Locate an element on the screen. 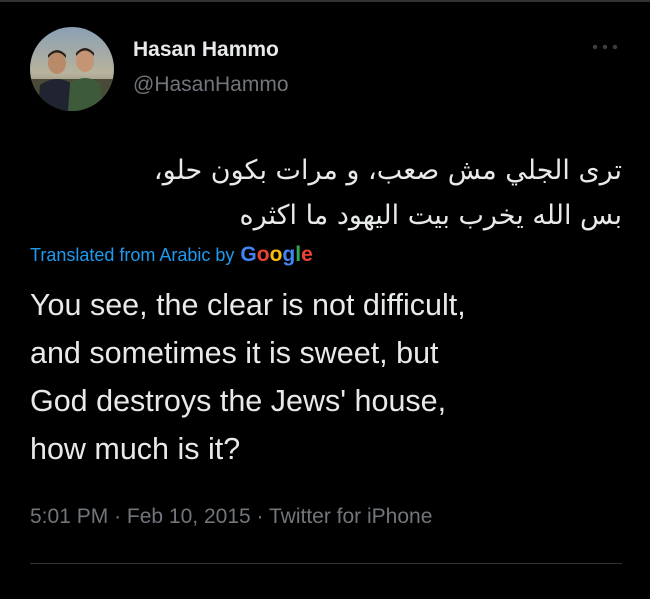  tweet-original-line: بس الله يخرب بيت اليهود ما اكثره is located at coordinates (430, 215).